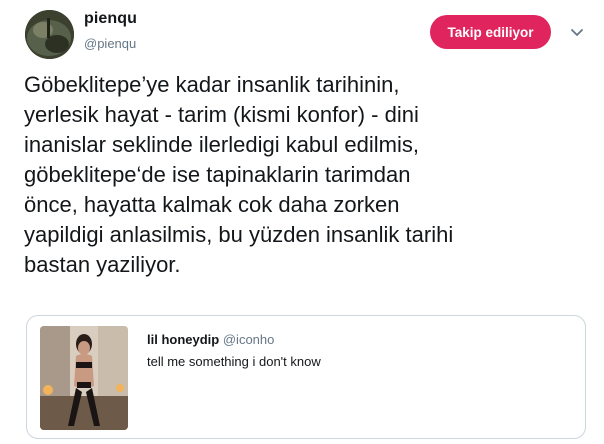  What do you see at coordinates (102, 264) in the screenshot?
I see `tweet-text-line: bastan yaziliyor.` at bounding box center [102, 264].